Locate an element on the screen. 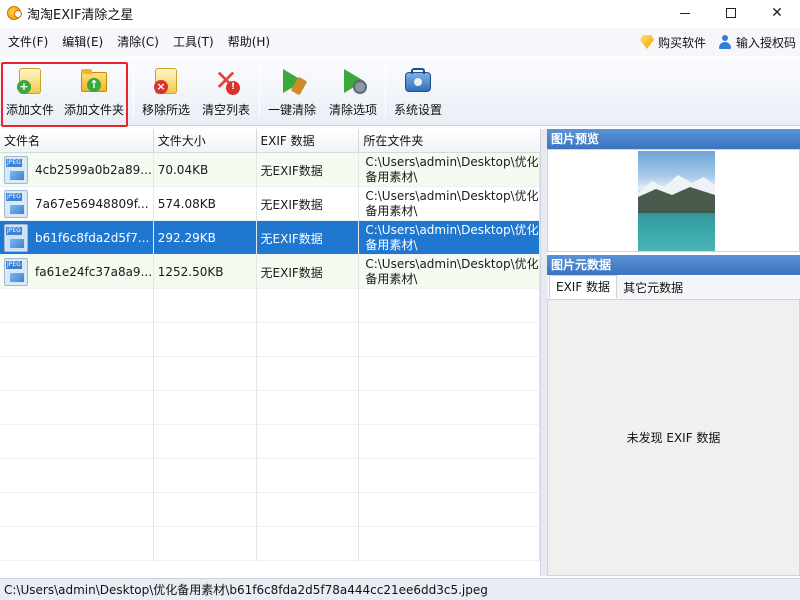 Image resolution: width=800 pixels, height=600 pixels. table-header: 文件名 文件大小 EXIF 数据 所在文件夹 is located at coordinates (270, 141).